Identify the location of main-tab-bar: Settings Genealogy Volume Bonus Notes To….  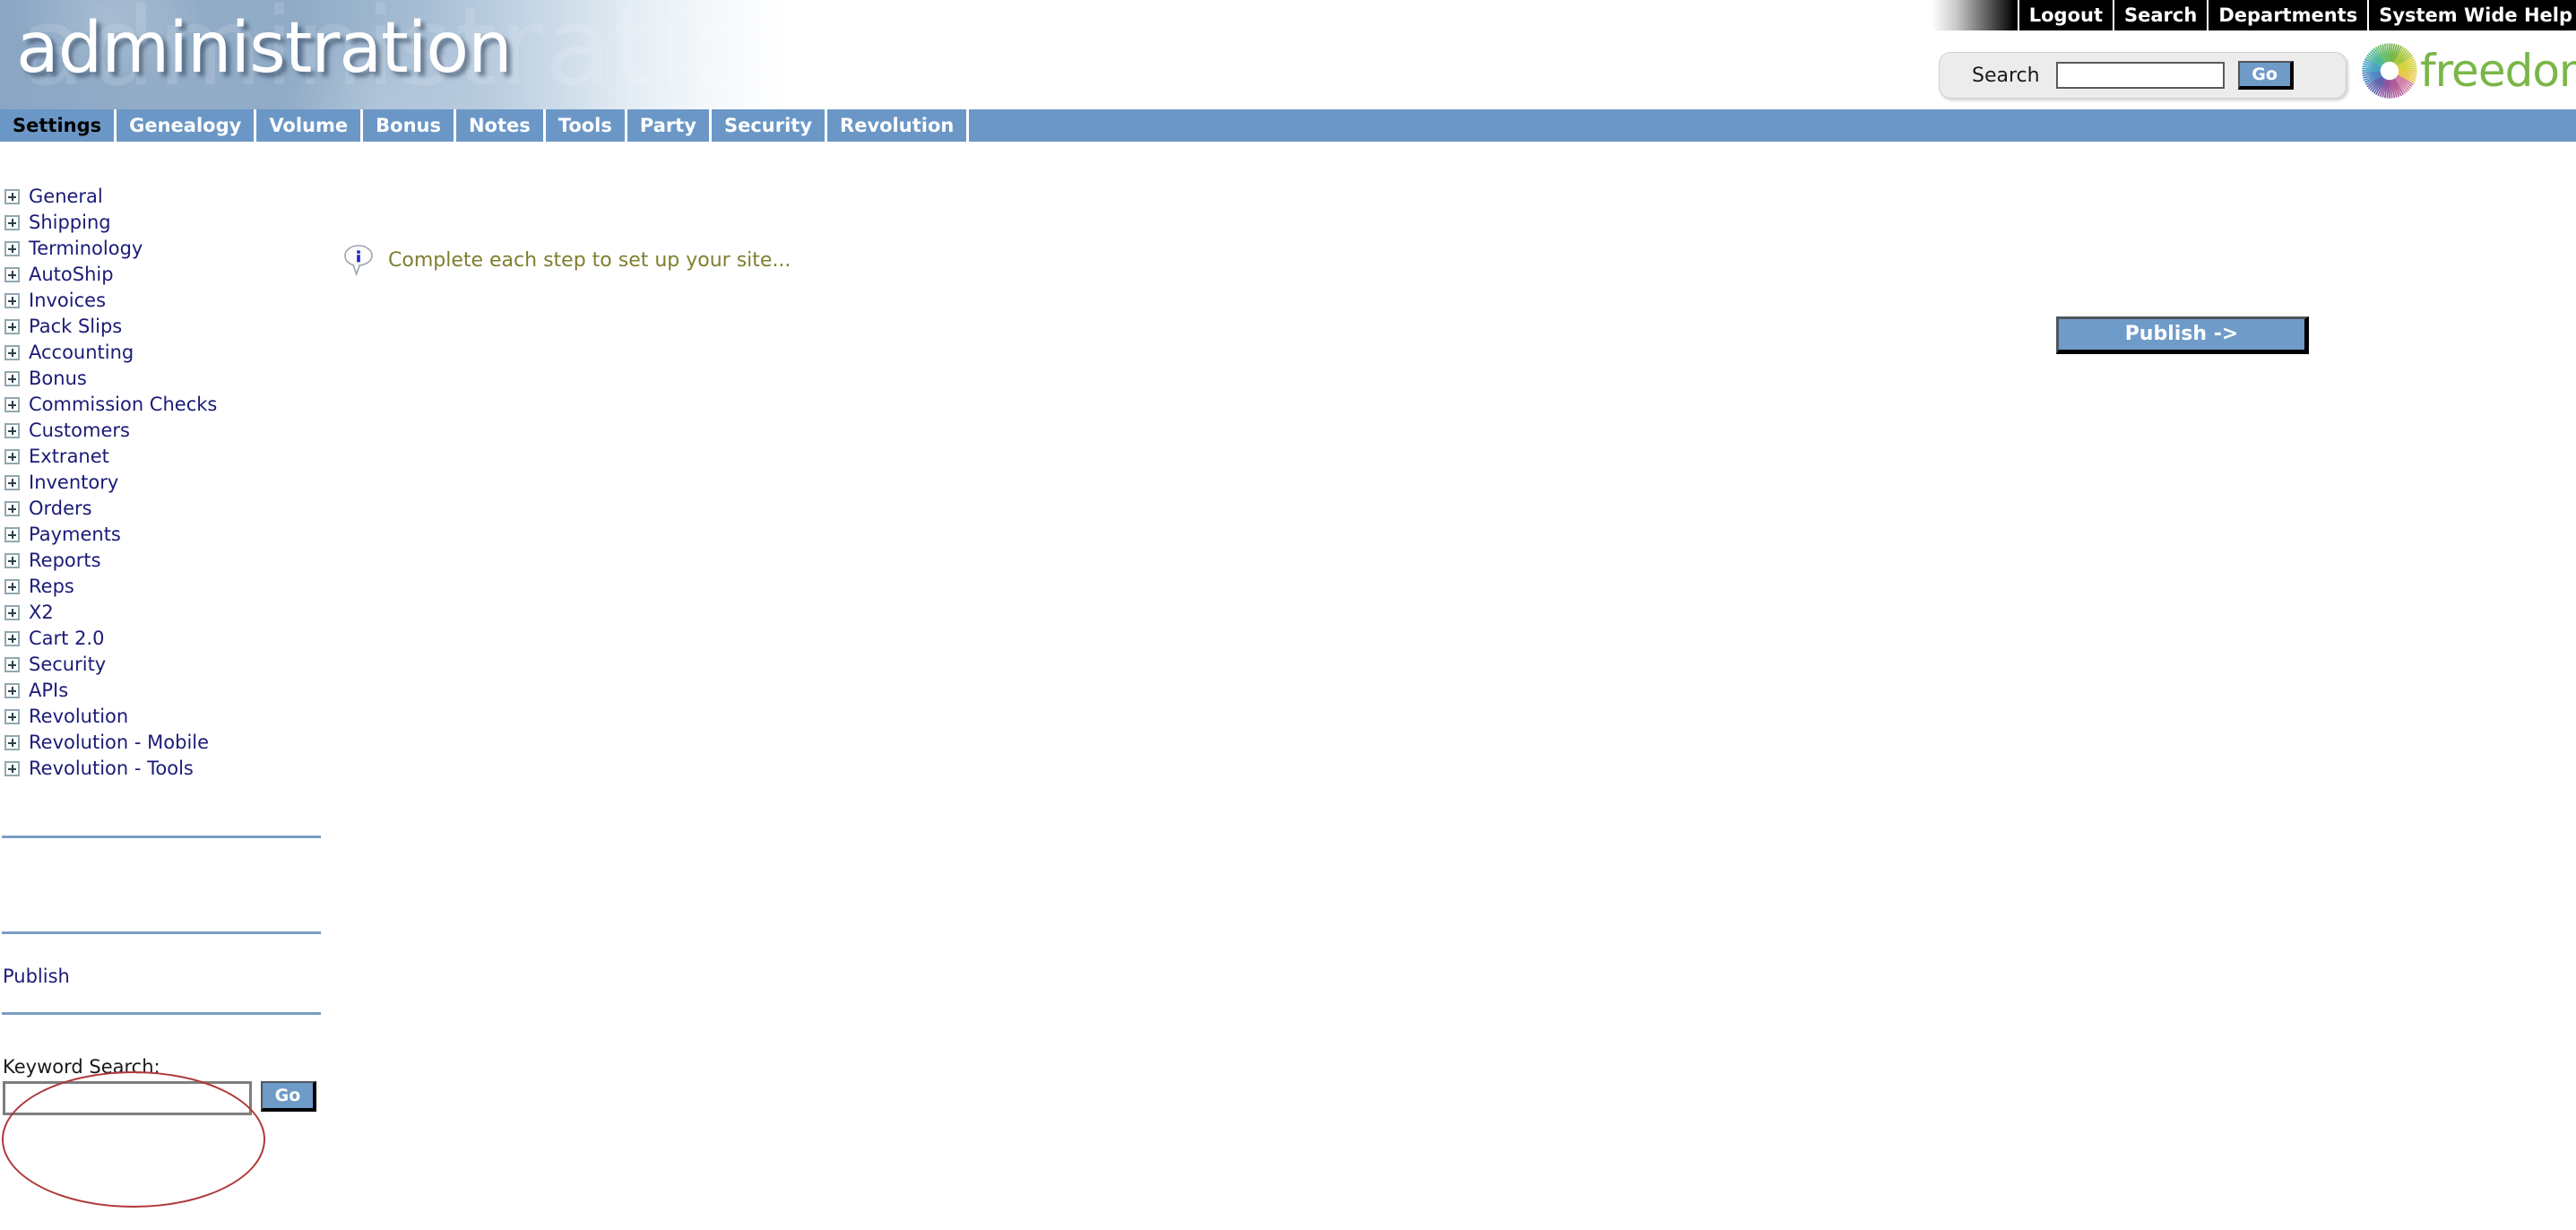
(1288, 125).